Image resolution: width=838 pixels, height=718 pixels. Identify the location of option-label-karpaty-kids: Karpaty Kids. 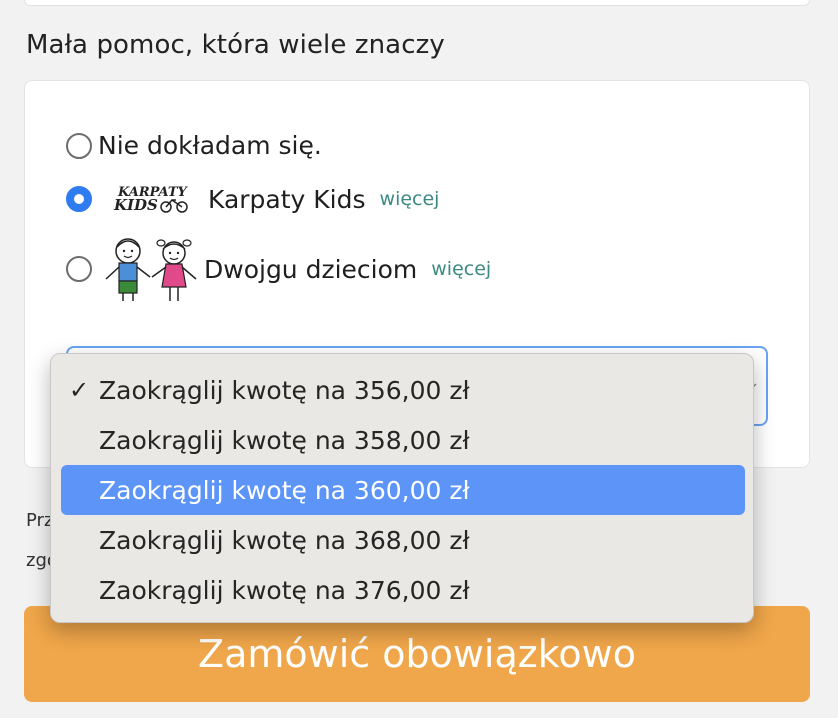
(287, 199).